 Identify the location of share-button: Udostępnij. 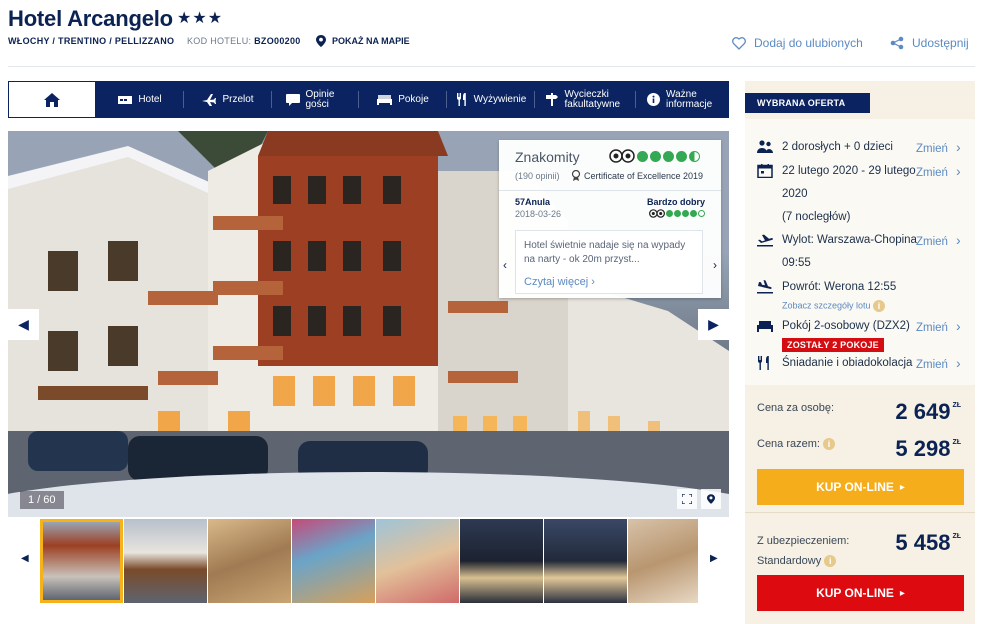
(929, 43).